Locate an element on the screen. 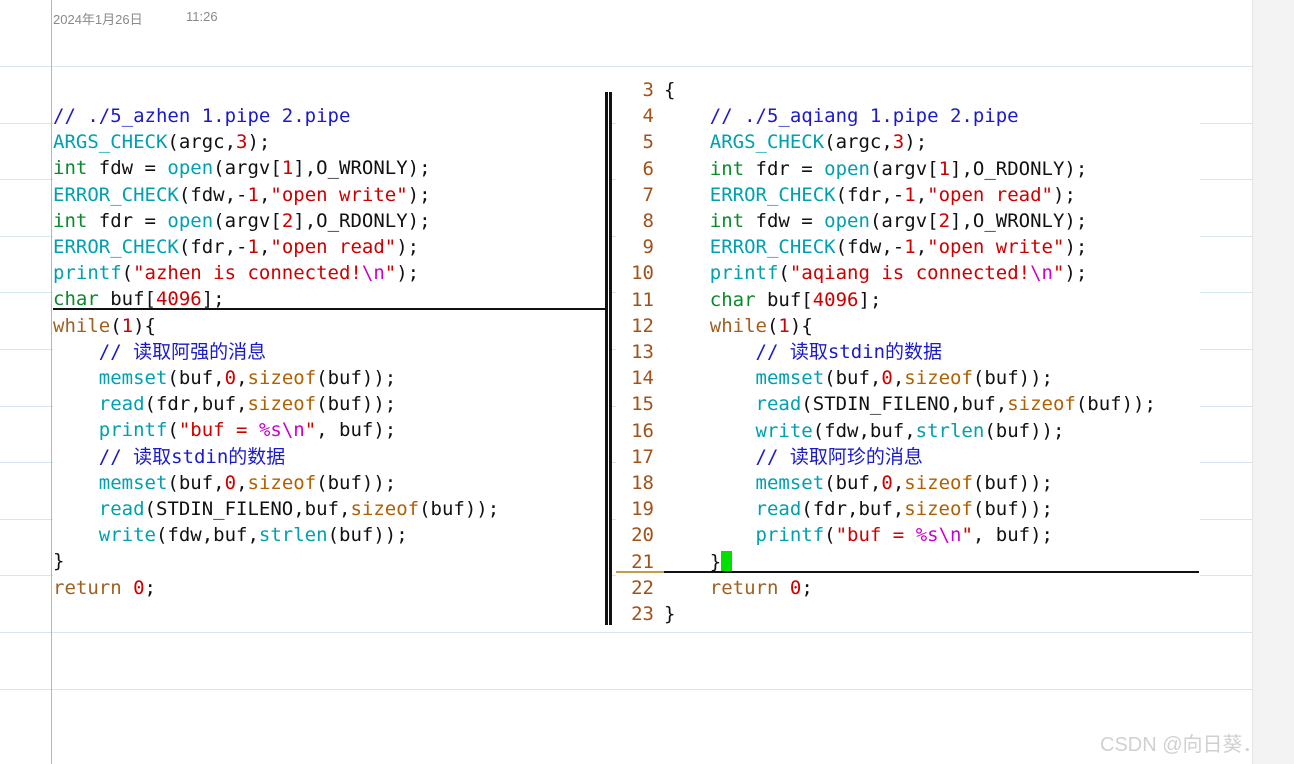 The height and width of the screenshot is (764, 1294). scrollbar-track is located at coordinates (1273, 382).